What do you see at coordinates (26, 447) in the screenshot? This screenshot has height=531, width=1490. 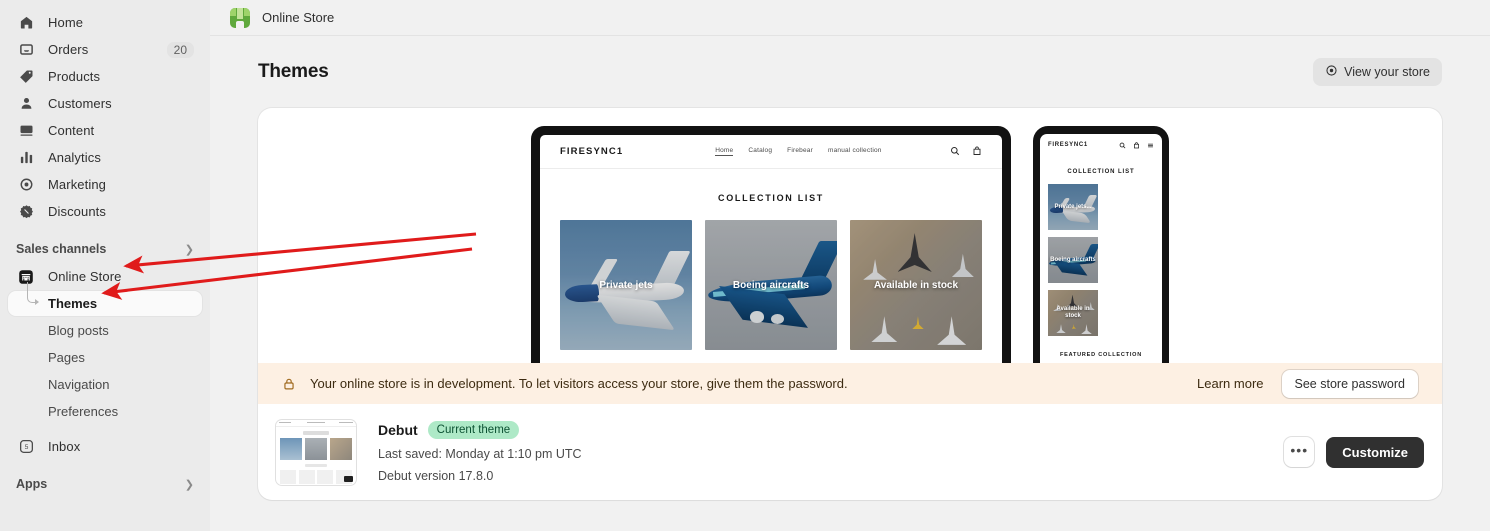 I see `svg-text: 5` at bounding box center [26, 447].